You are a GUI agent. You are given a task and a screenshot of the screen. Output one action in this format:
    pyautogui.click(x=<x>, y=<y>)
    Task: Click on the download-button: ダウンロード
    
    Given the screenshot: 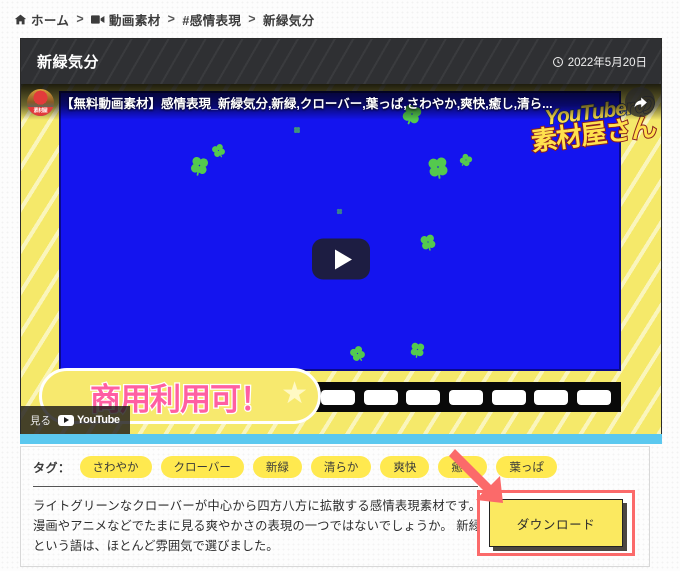 What is the action you would take?
    pyautogui.click(x=556, y=523)
    